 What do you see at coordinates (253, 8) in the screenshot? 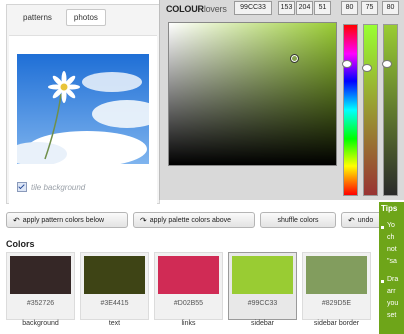
I see `hex-field: 99CC33` at bounding box center [253, 8].